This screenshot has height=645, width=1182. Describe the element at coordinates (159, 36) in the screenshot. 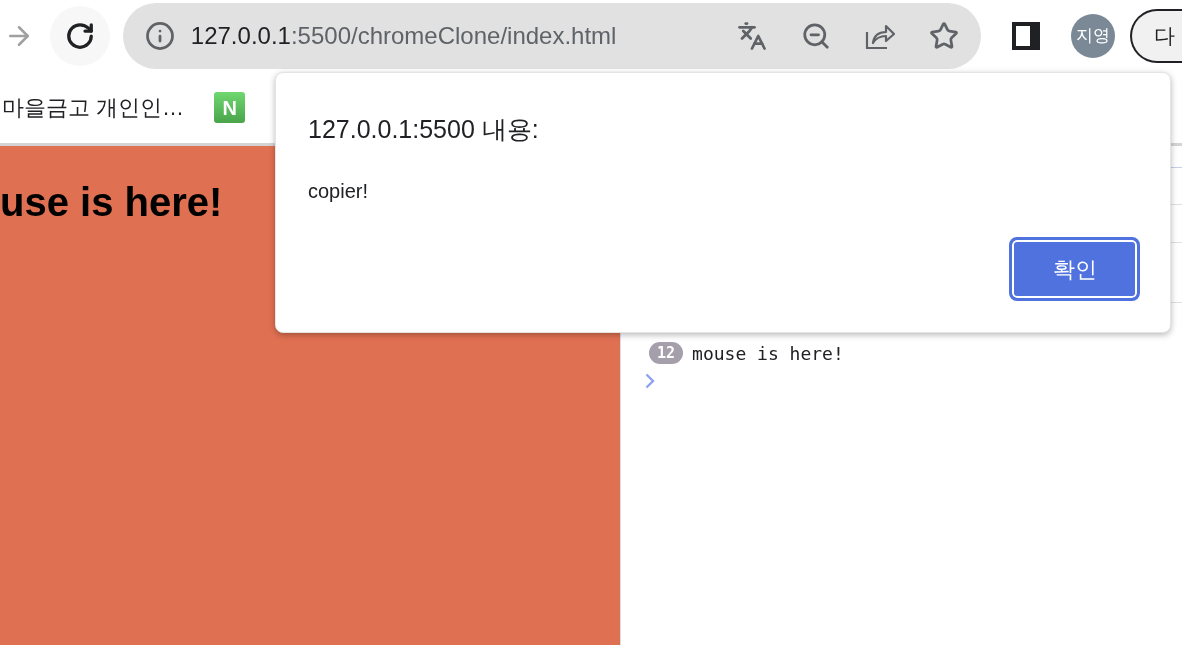

I see `info-icon` at that location.